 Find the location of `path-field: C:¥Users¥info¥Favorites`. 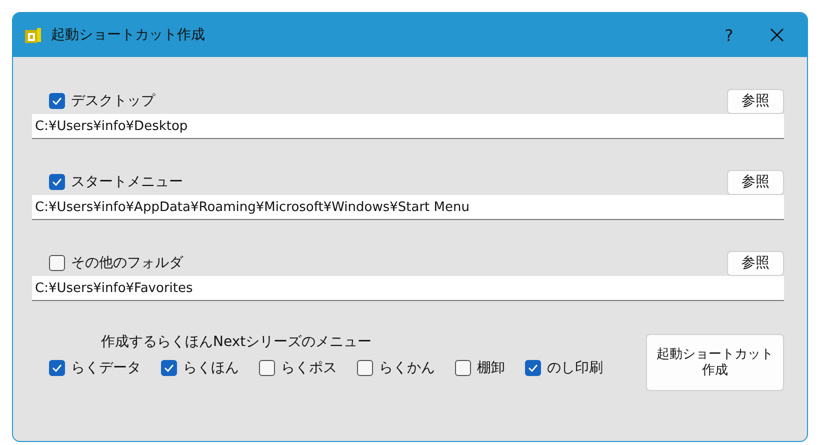

path-field: C:¥Users¥info¥Favorites is located at coordinates (408, 288).